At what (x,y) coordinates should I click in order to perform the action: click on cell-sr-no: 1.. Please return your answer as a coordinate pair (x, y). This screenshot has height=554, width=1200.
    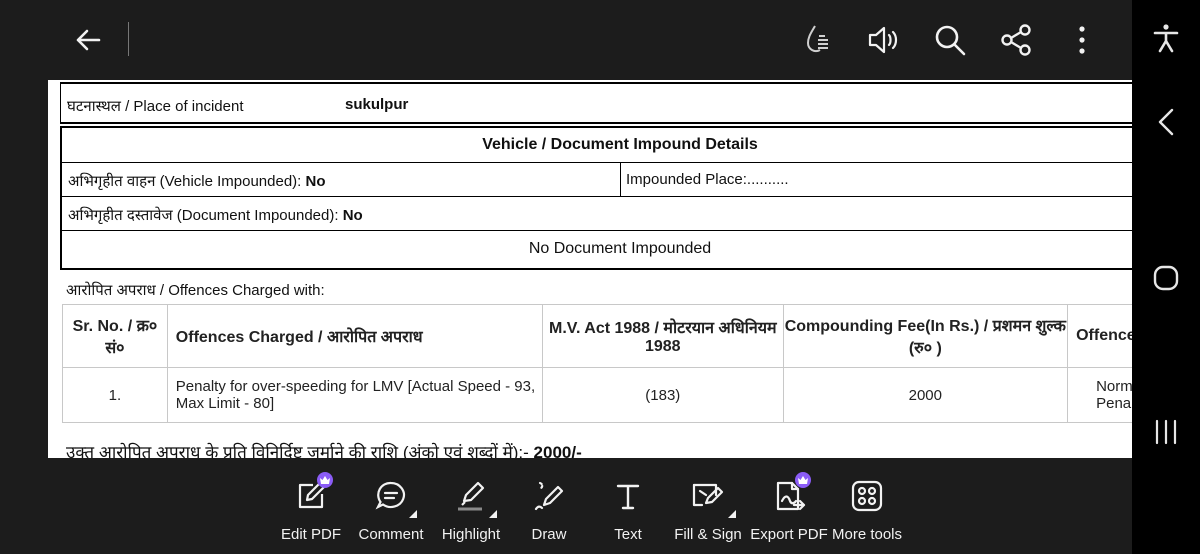
    Looking at the image, I should click on (115, 395).